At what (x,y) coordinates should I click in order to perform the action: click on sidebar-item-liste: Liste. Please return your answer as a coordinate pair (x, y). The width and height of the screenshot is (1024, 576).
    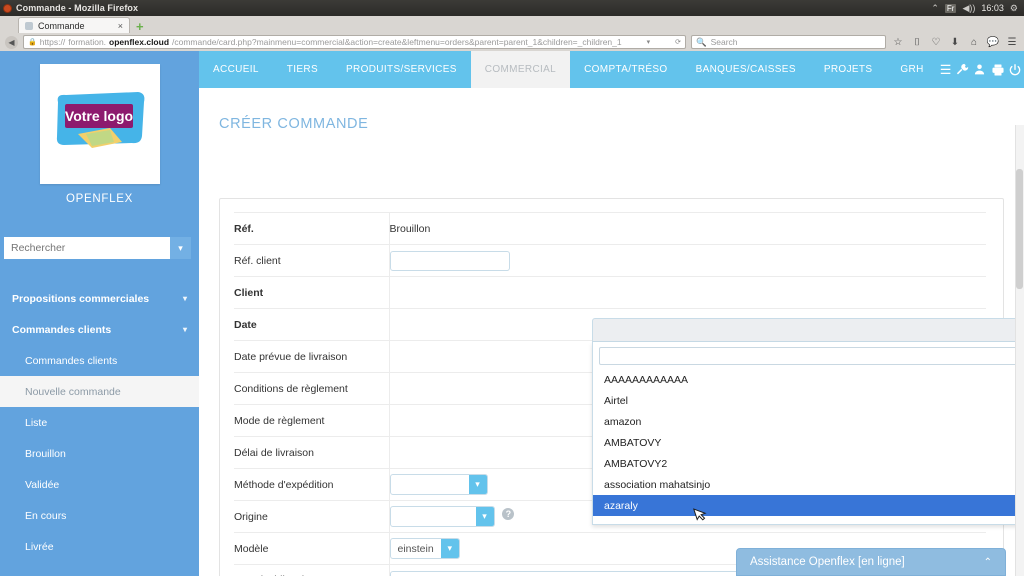
    Looking at the image, I should click on (99, 422).